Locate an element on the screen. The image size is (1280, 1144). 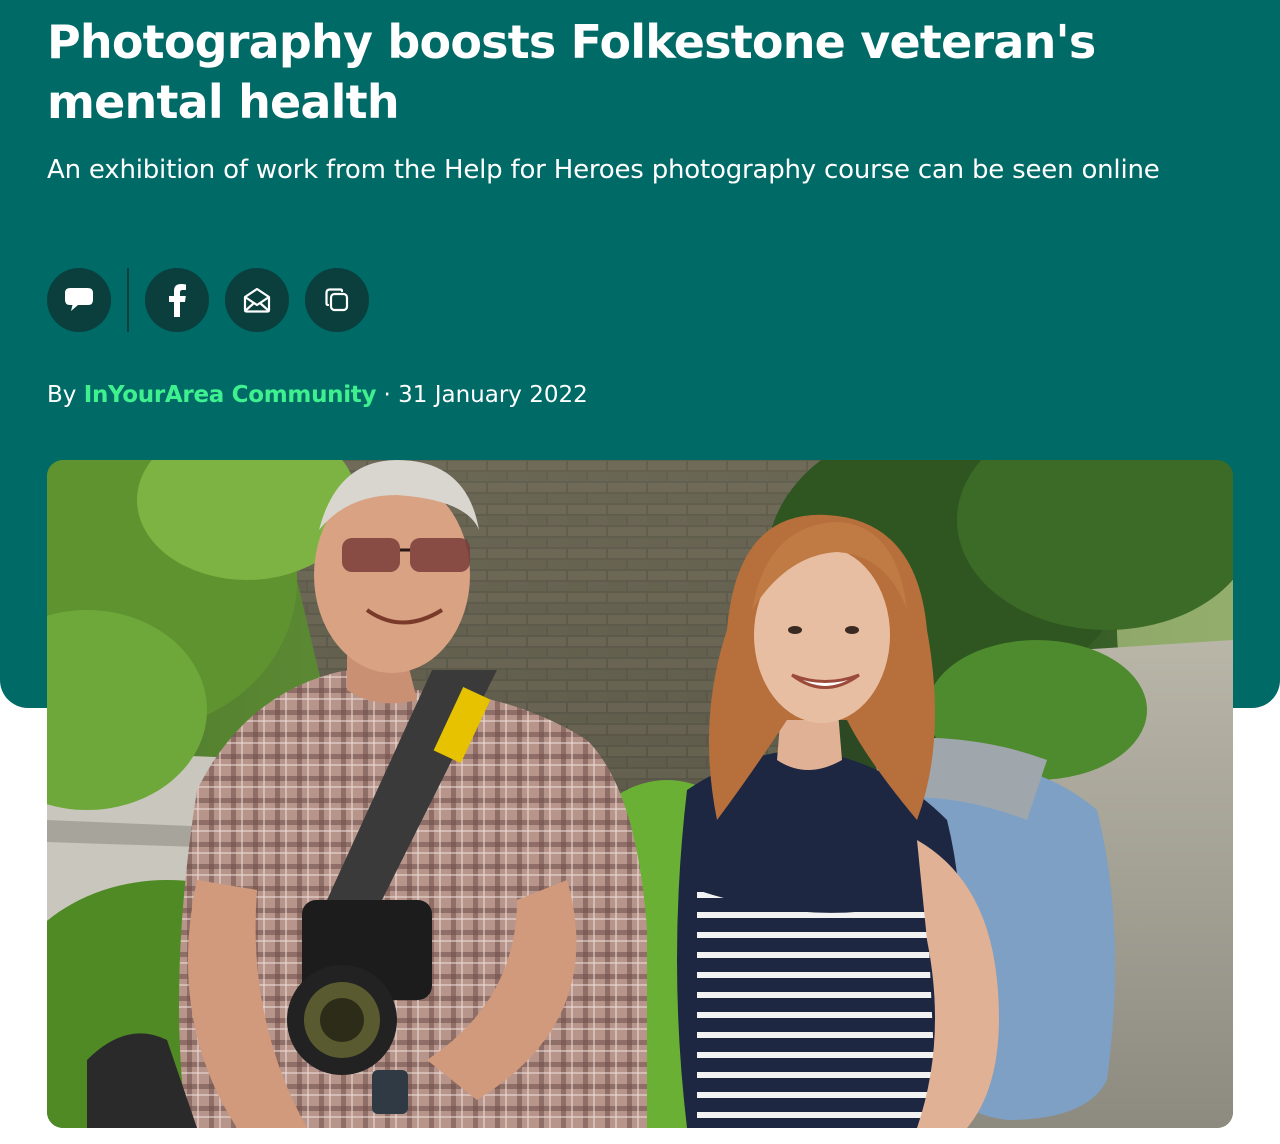
email-share-button is located at coordinates (257, 300).